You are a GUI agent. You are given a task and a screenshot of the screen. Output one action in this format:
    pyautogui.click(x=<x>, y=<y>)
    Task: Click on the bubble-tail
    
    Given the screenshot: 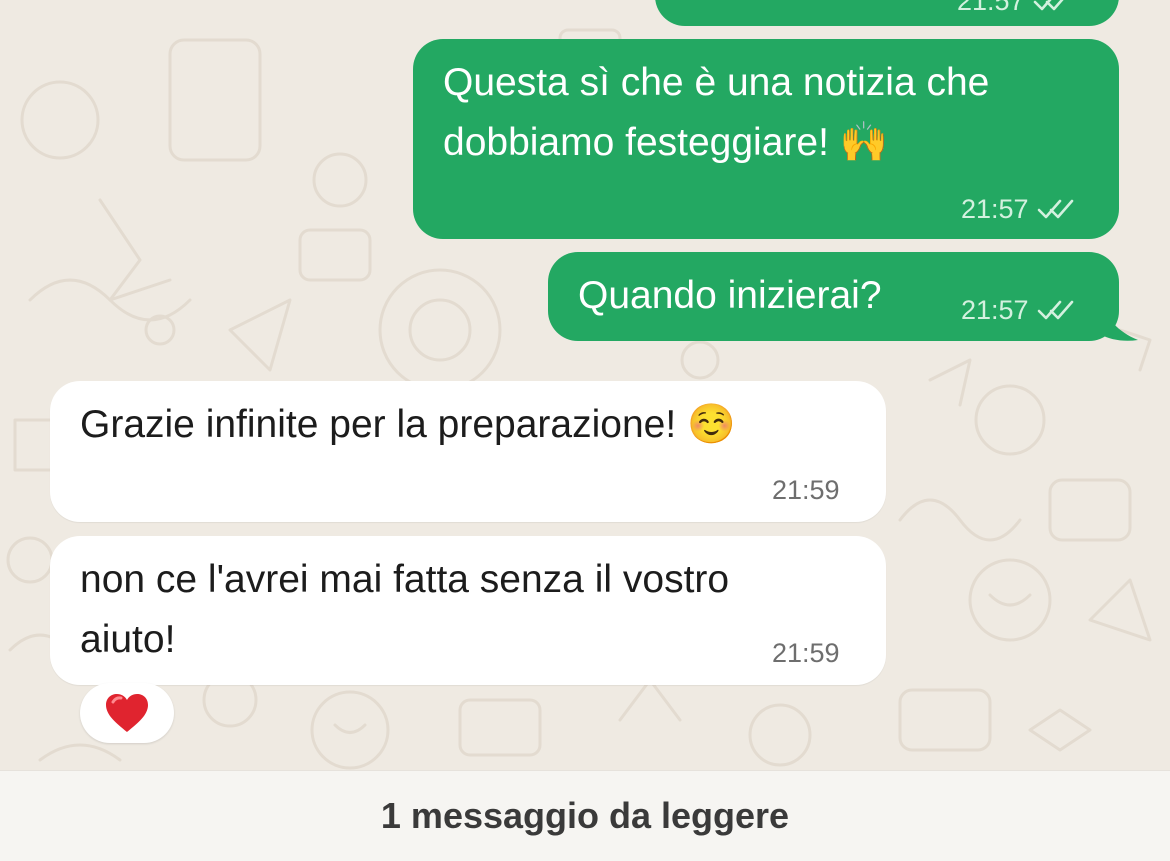 What is the action you would take?
    pyautogui.click(x=1119, y=320)
    